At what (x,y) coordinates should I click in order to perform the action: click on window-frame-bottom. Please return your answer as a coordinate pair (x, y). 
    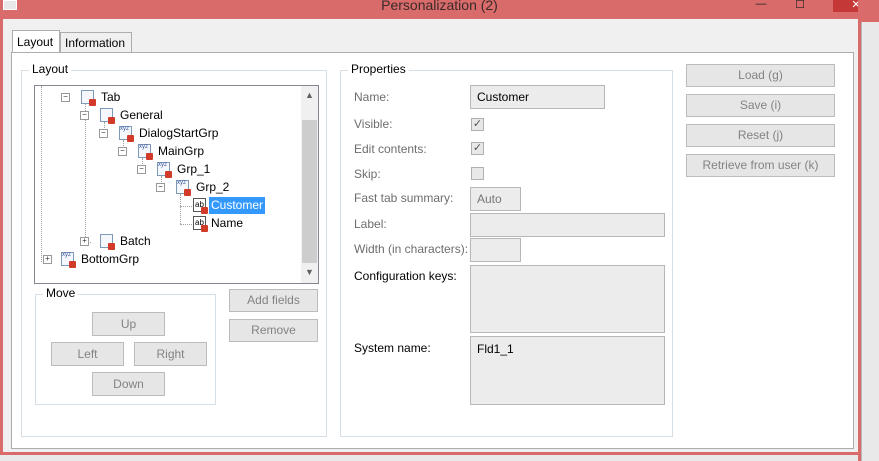
    Looking at the image, I should click on (429, 456).